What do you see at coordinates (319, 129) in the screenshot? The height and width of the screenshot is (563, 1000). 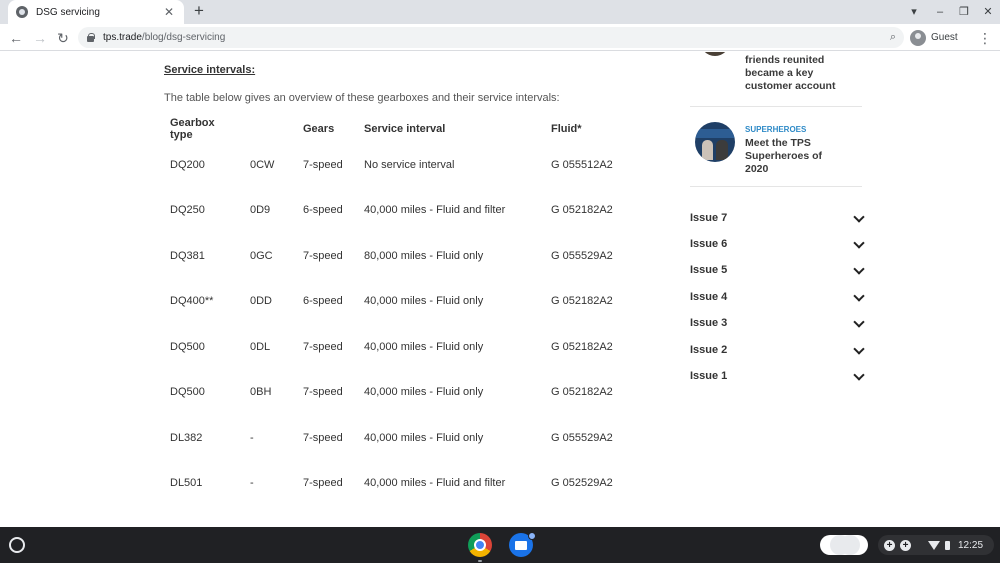 I see `col-header-gears: Gears` at bounding box center [319, 129].